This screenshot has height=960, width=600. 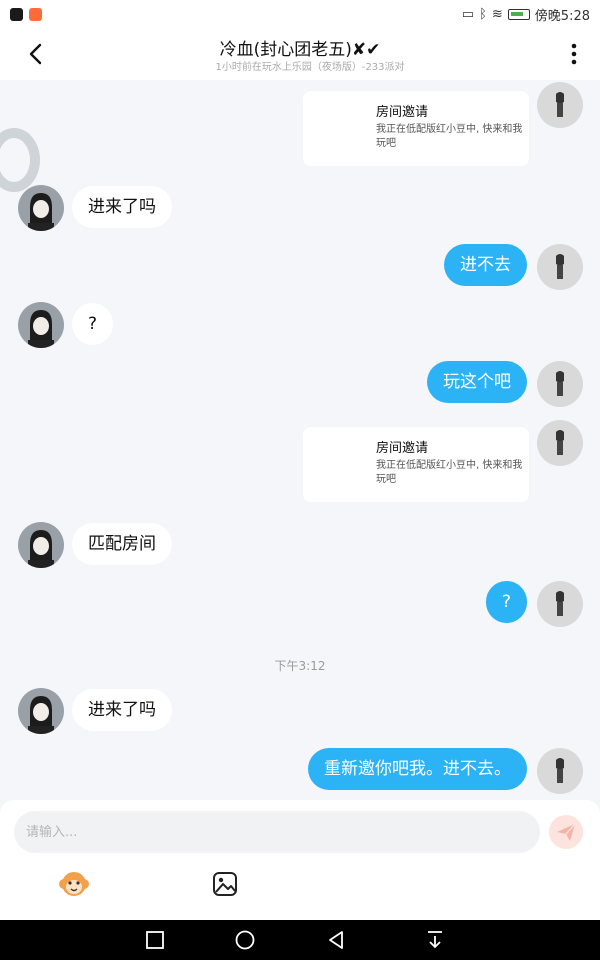 I want to click on back-triangle-icon, so click(x=336, y=940).